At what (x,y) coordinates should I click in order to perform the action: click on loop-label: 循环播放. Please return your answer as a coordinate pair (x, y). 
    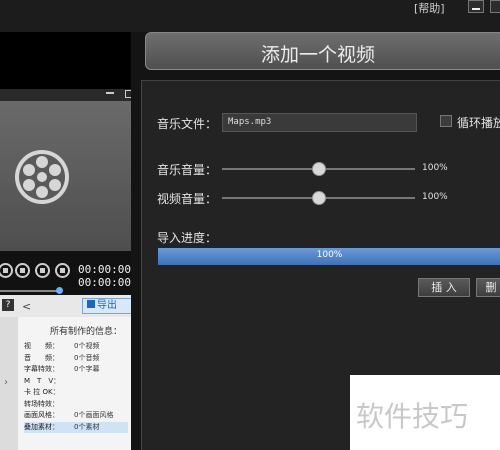
    Looking at the image, I should click on (478, 123).